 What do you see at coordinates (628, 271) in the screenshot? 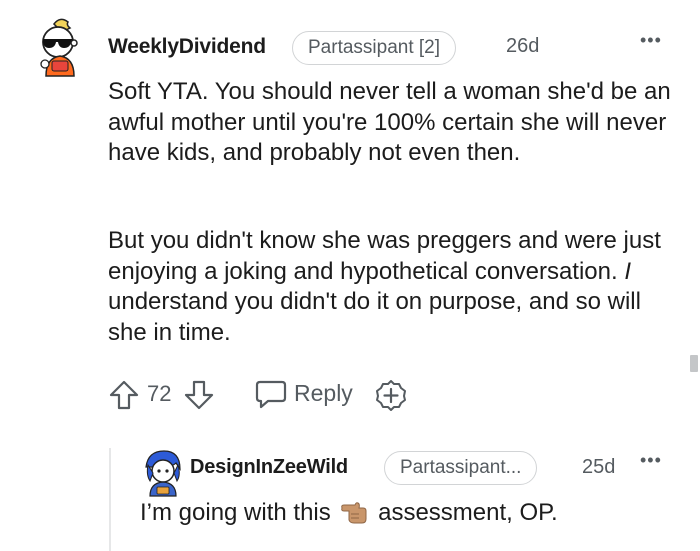
I see `paragraph-2-italic: I` at bounding box center [628, 271].